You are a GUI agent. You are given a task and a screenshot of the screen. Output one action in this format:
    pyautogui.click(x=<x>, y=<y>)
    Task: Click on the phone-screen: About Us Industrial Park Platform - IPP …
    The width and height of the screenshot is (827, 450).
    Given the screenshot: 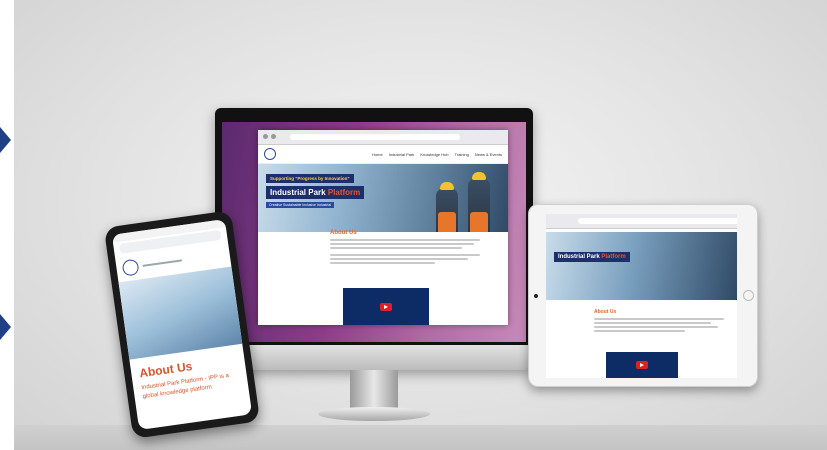 What is the action you would take?
    pyautogui.click(x=182, y=324)
    